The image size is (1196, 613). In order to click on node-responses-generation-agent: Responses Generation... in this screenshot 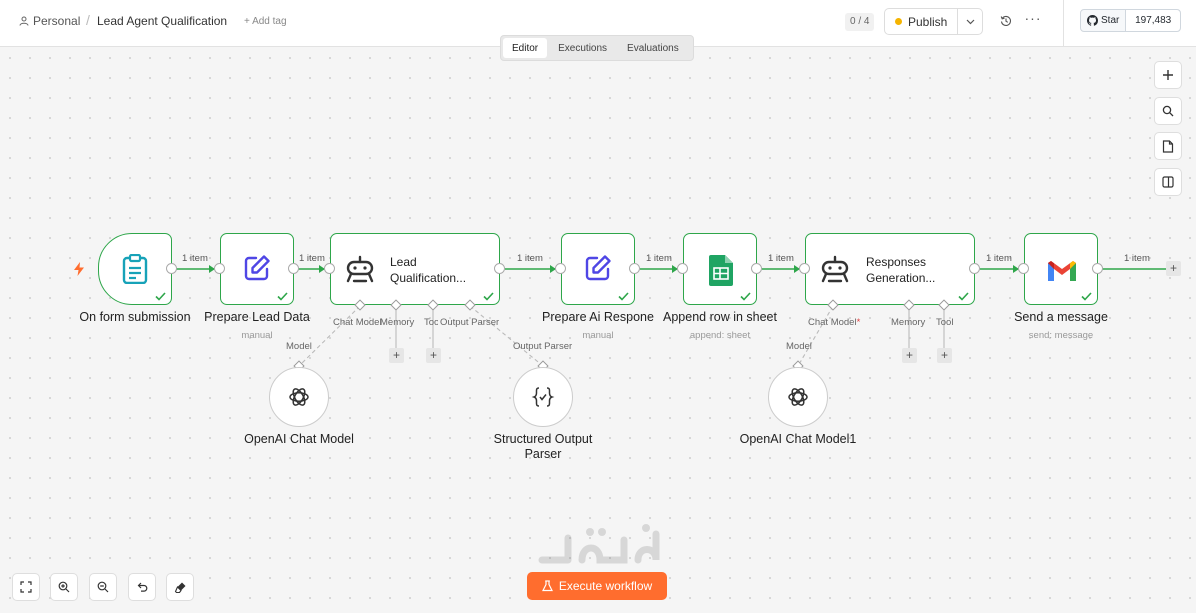, I will do `click(890, 269)`.